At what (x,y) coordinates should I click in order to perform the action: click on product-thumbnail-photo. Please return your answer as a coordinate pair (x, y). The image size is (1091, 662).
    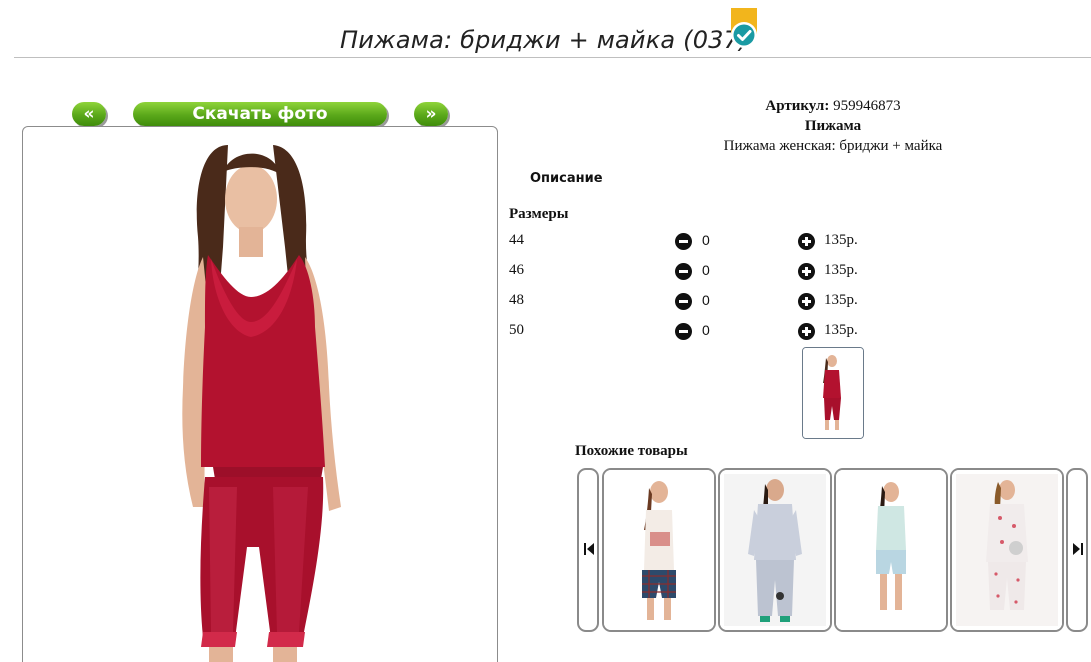
    Looking at the image, I should click on (833, 393).